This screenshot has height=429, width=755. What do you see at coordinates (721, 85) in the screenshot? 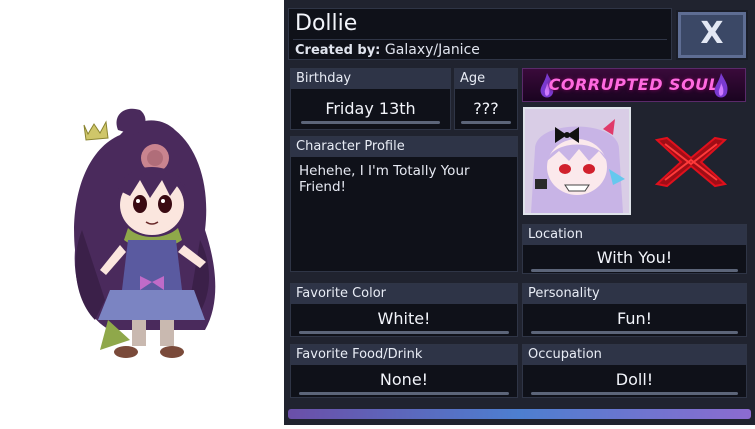
I see `flame-icon-right` at bounding box center [721, 85].